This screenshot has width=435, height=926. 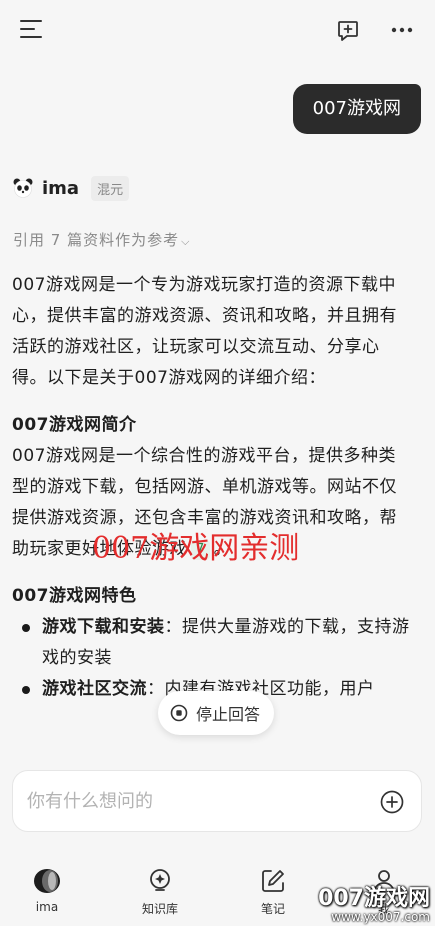 I want to click on more-icon, so click(x=402, y=30).